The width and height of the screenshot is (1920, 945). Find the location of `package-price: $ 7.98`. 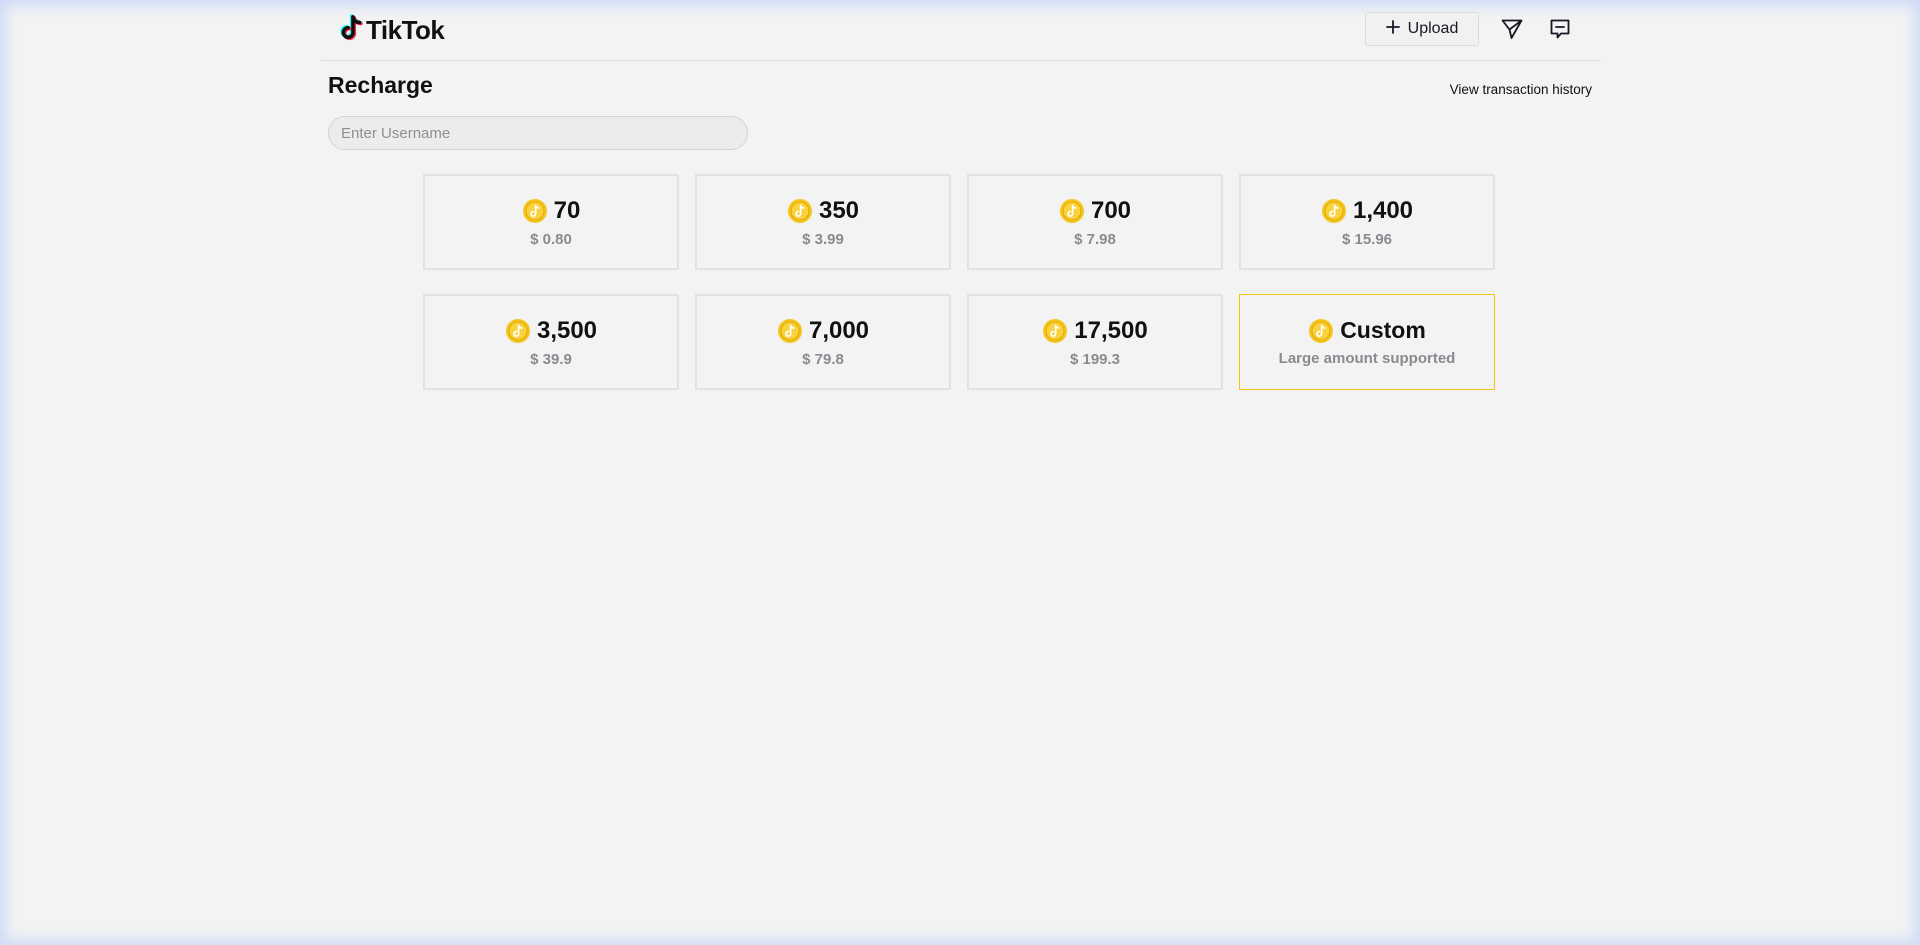

package-price: $ 7.98 is located at coordinates (1095, 239).